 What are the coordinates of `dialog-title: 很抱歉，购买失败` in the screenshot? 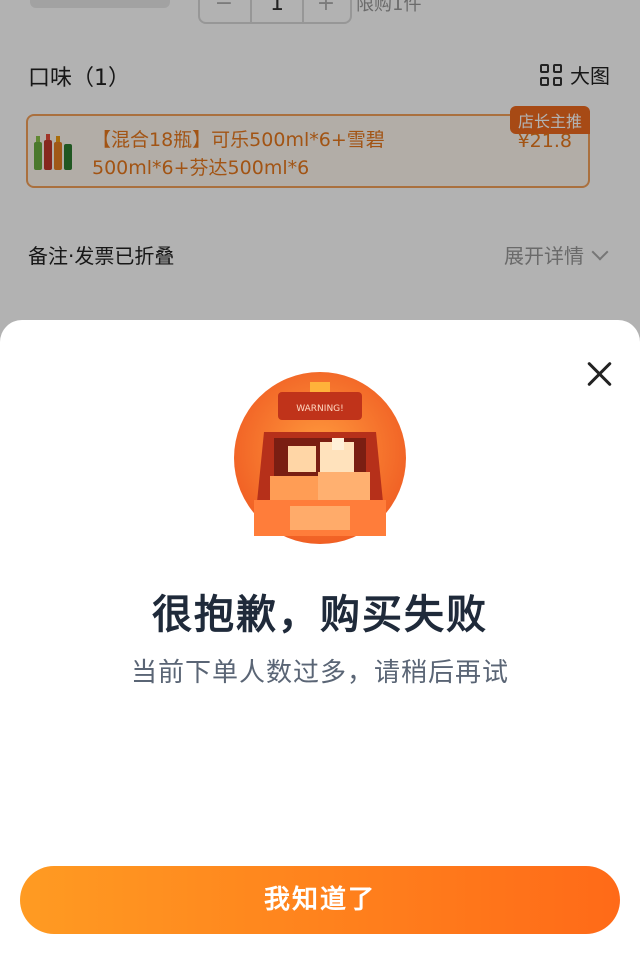 It's located at (320, 615).